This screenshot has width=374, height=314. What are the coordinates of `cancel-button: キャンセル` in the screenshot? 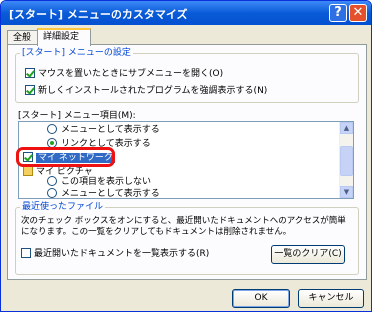 It's located at (331, 298).